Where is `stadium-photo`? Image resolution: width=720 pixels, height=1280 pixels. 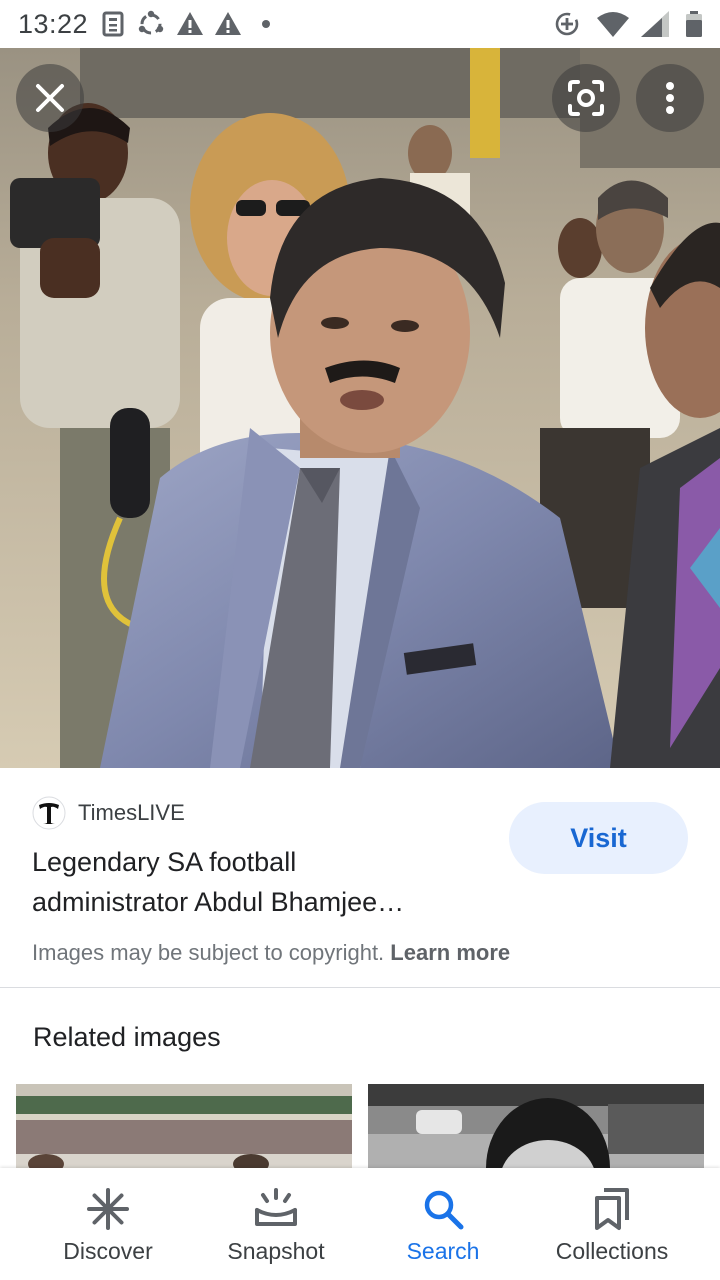 stadium-photo is located at coordinates (184, 1126).